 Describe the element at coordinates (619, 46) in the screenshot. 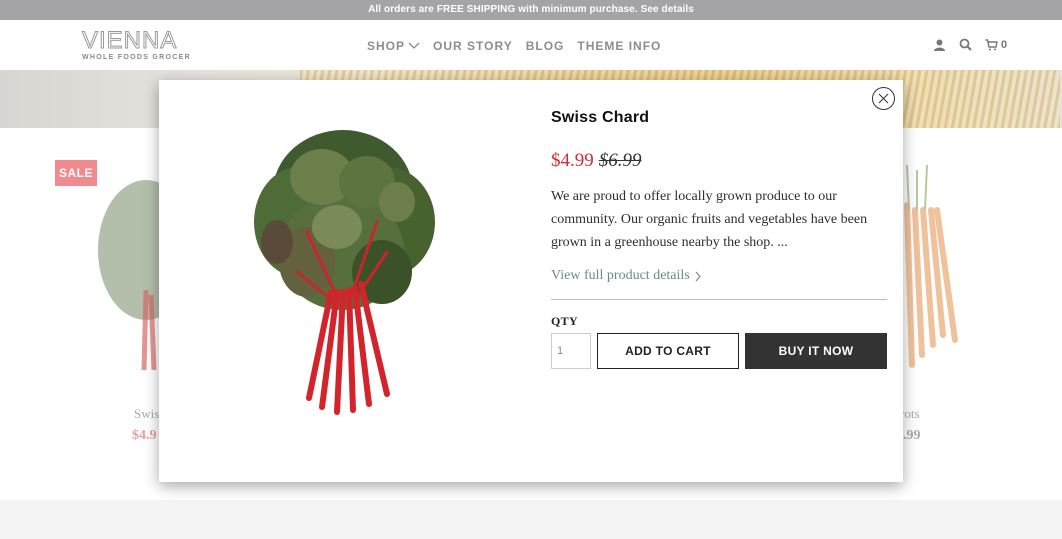

I see `nav-theme-info: THEME INFO` at that location.